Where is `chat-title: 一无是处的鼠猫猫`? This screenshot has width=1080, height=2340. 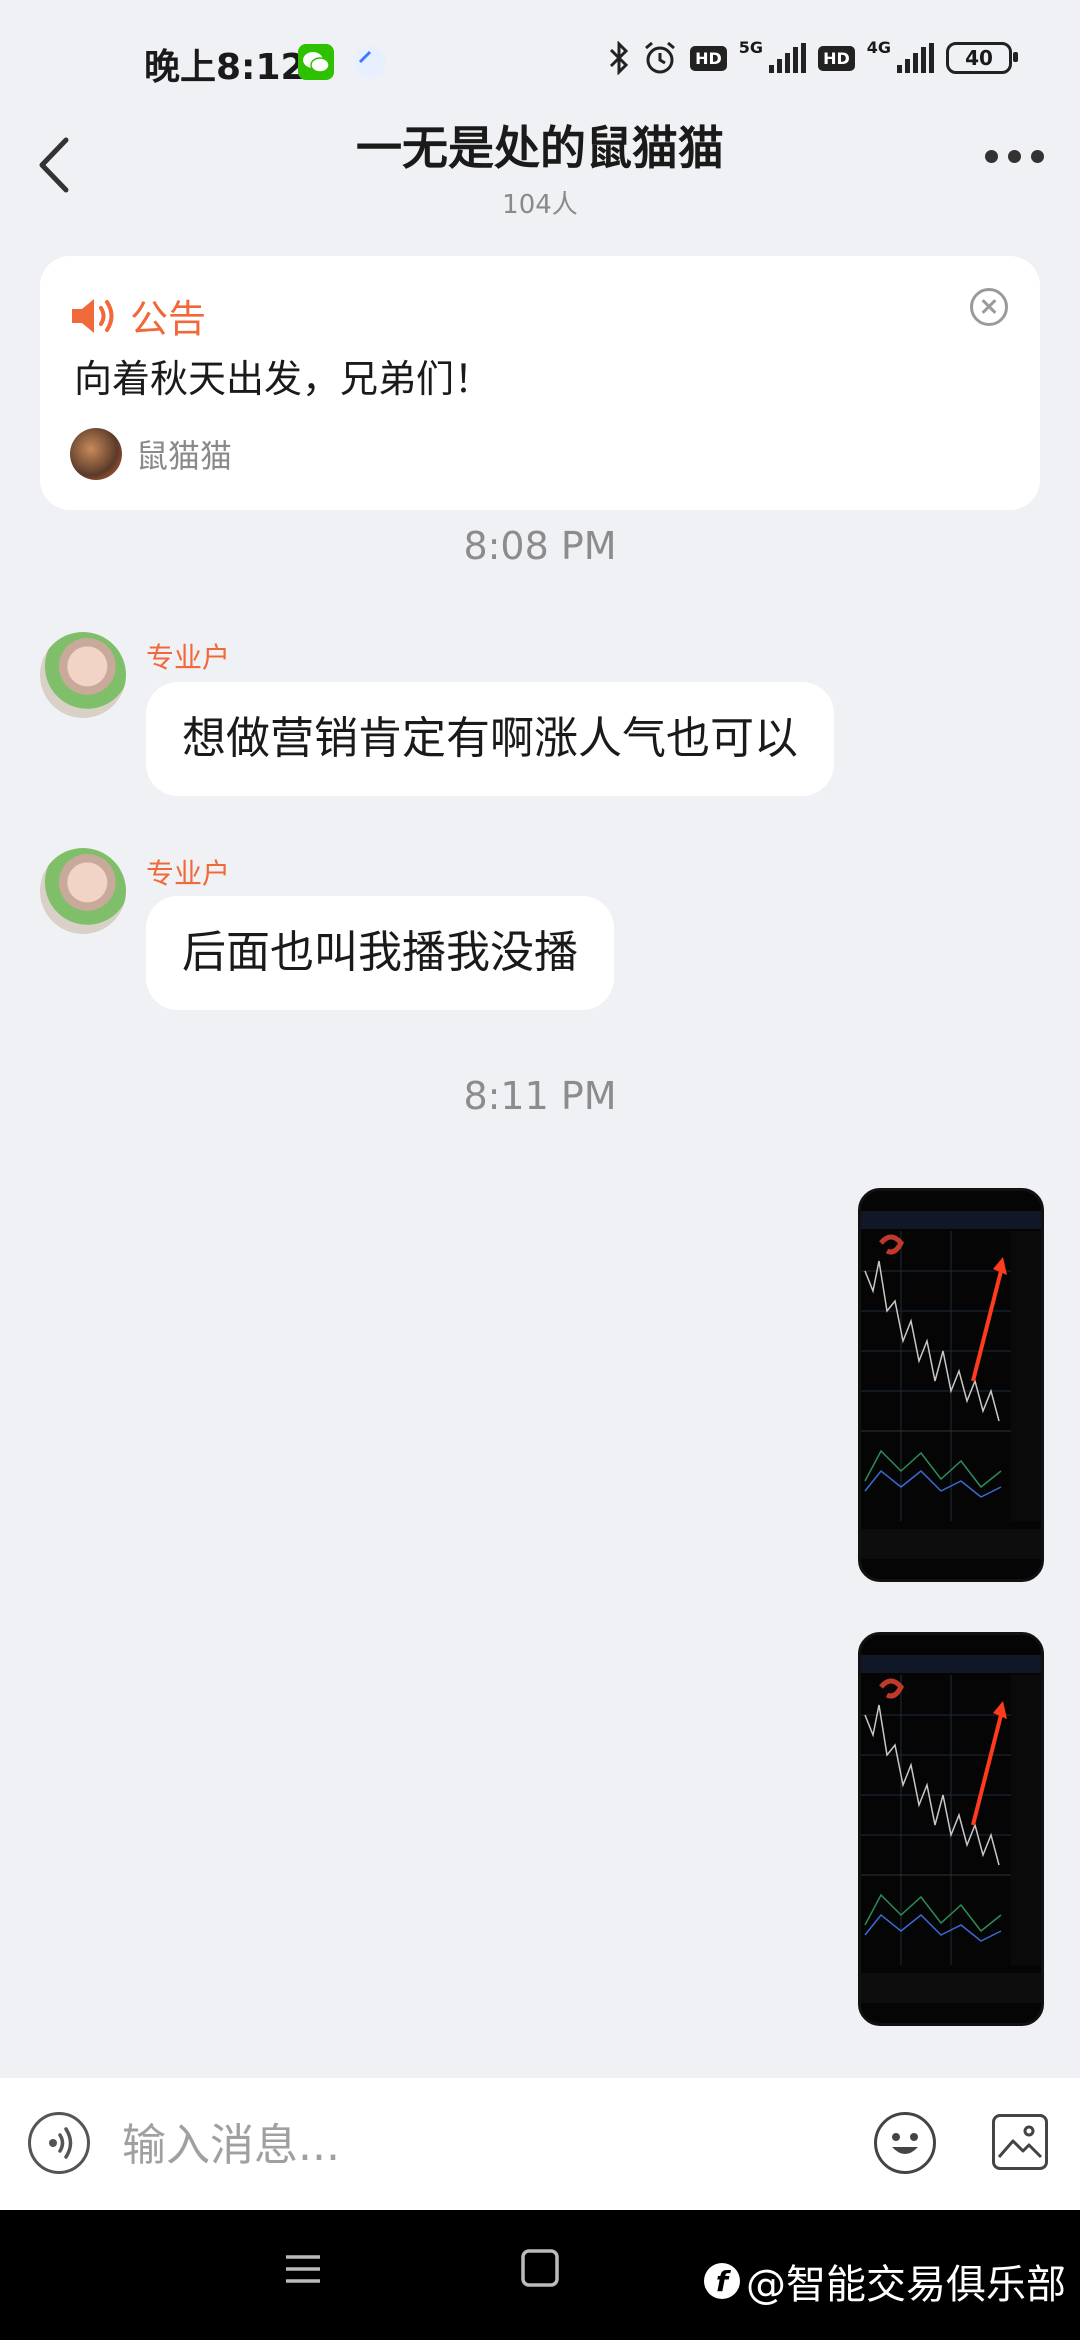 chat-title: 一无是处的鼠猫猫 is located at coordinates (540, 148).